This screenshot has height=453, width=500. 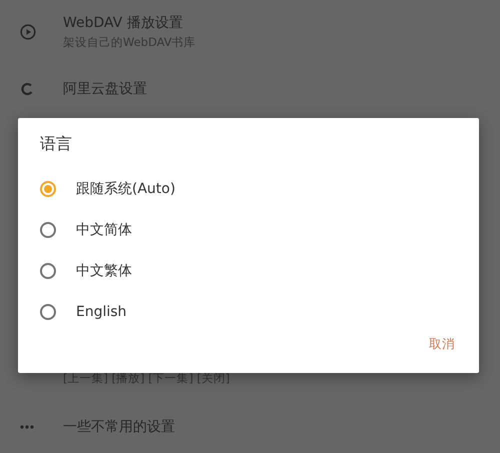 I want to click on dialog-title: 语言, so click(x=56, y=144).